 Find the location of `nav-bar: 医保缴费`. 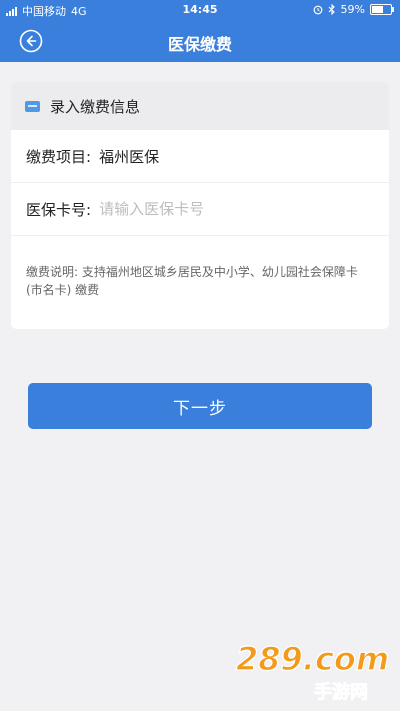

nav-bar: 医保缴费 is located at coordinates (200, 41).